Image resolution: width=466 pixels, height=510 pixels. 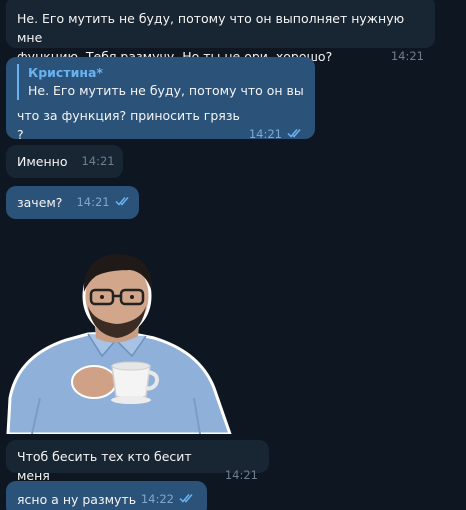 I want to click on message-incoming-2: Именно 14:21, so click(x=64, y=161).